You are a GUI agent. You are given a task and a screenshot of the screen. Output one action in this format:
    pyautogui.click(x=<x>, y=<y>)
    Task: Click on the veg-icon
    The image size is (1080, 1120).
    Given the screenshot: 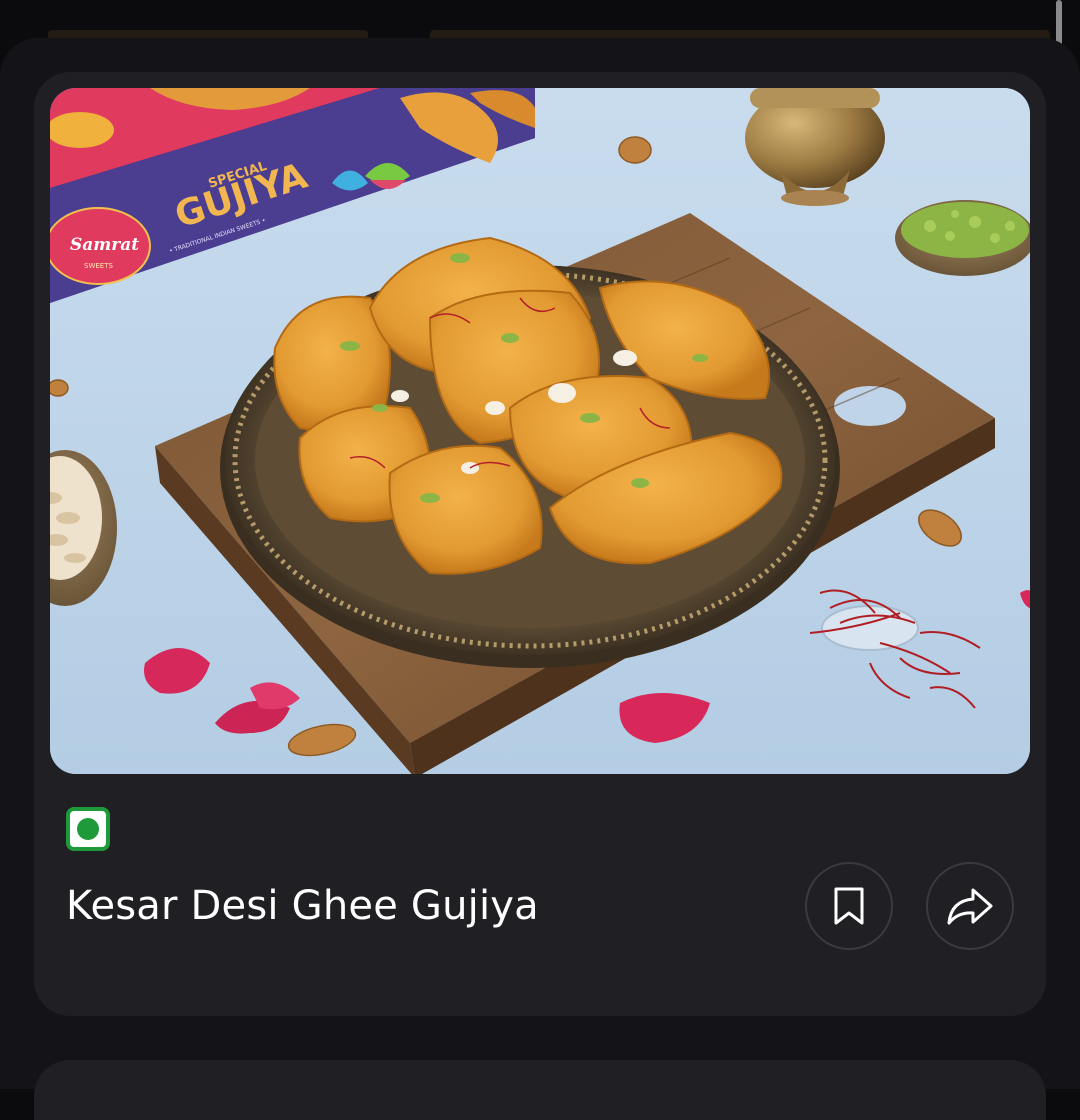 What is the action you would take?
    pyautogui.click(x=88, y=829)
    